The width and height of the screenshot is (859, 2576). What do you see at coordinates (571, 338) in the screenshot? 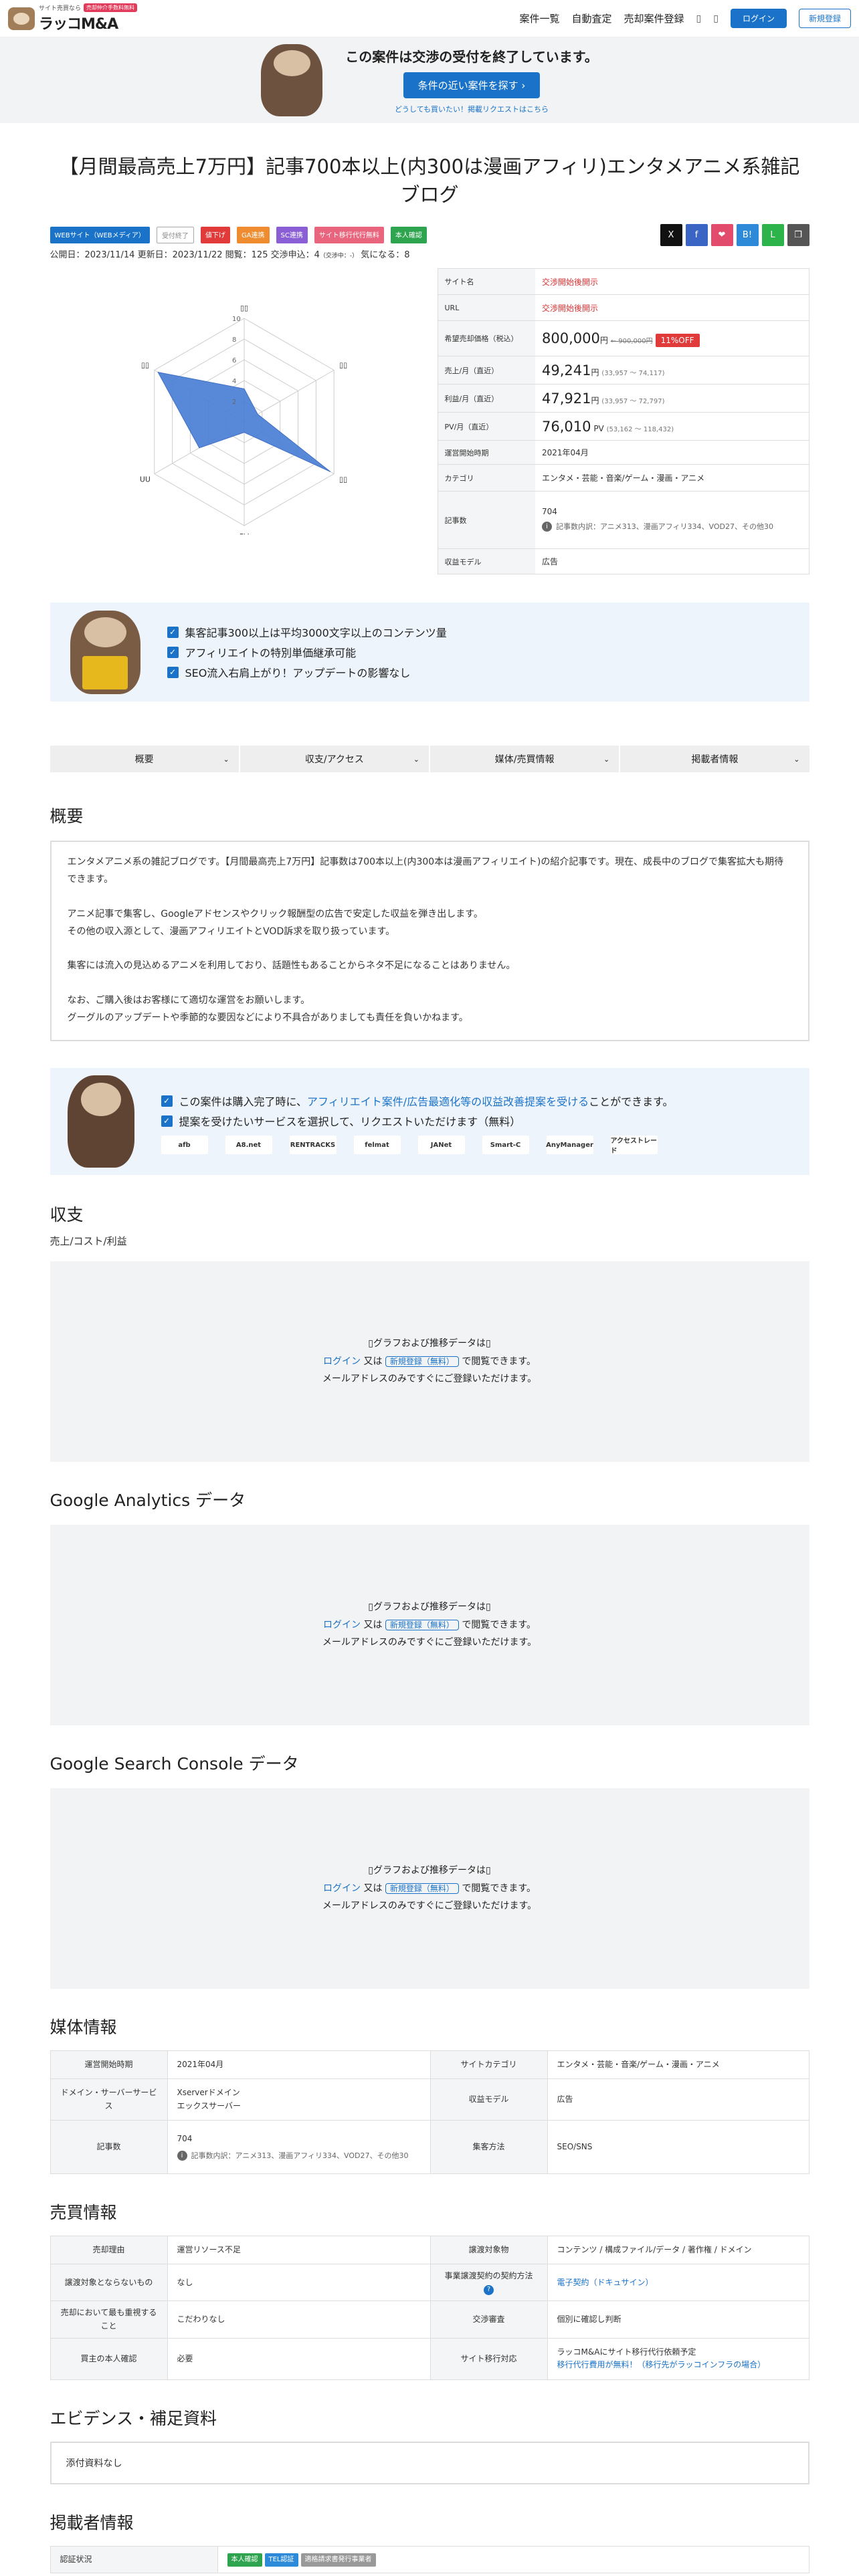
I see `price-value: 800,000` at bounding box center [571, 338].